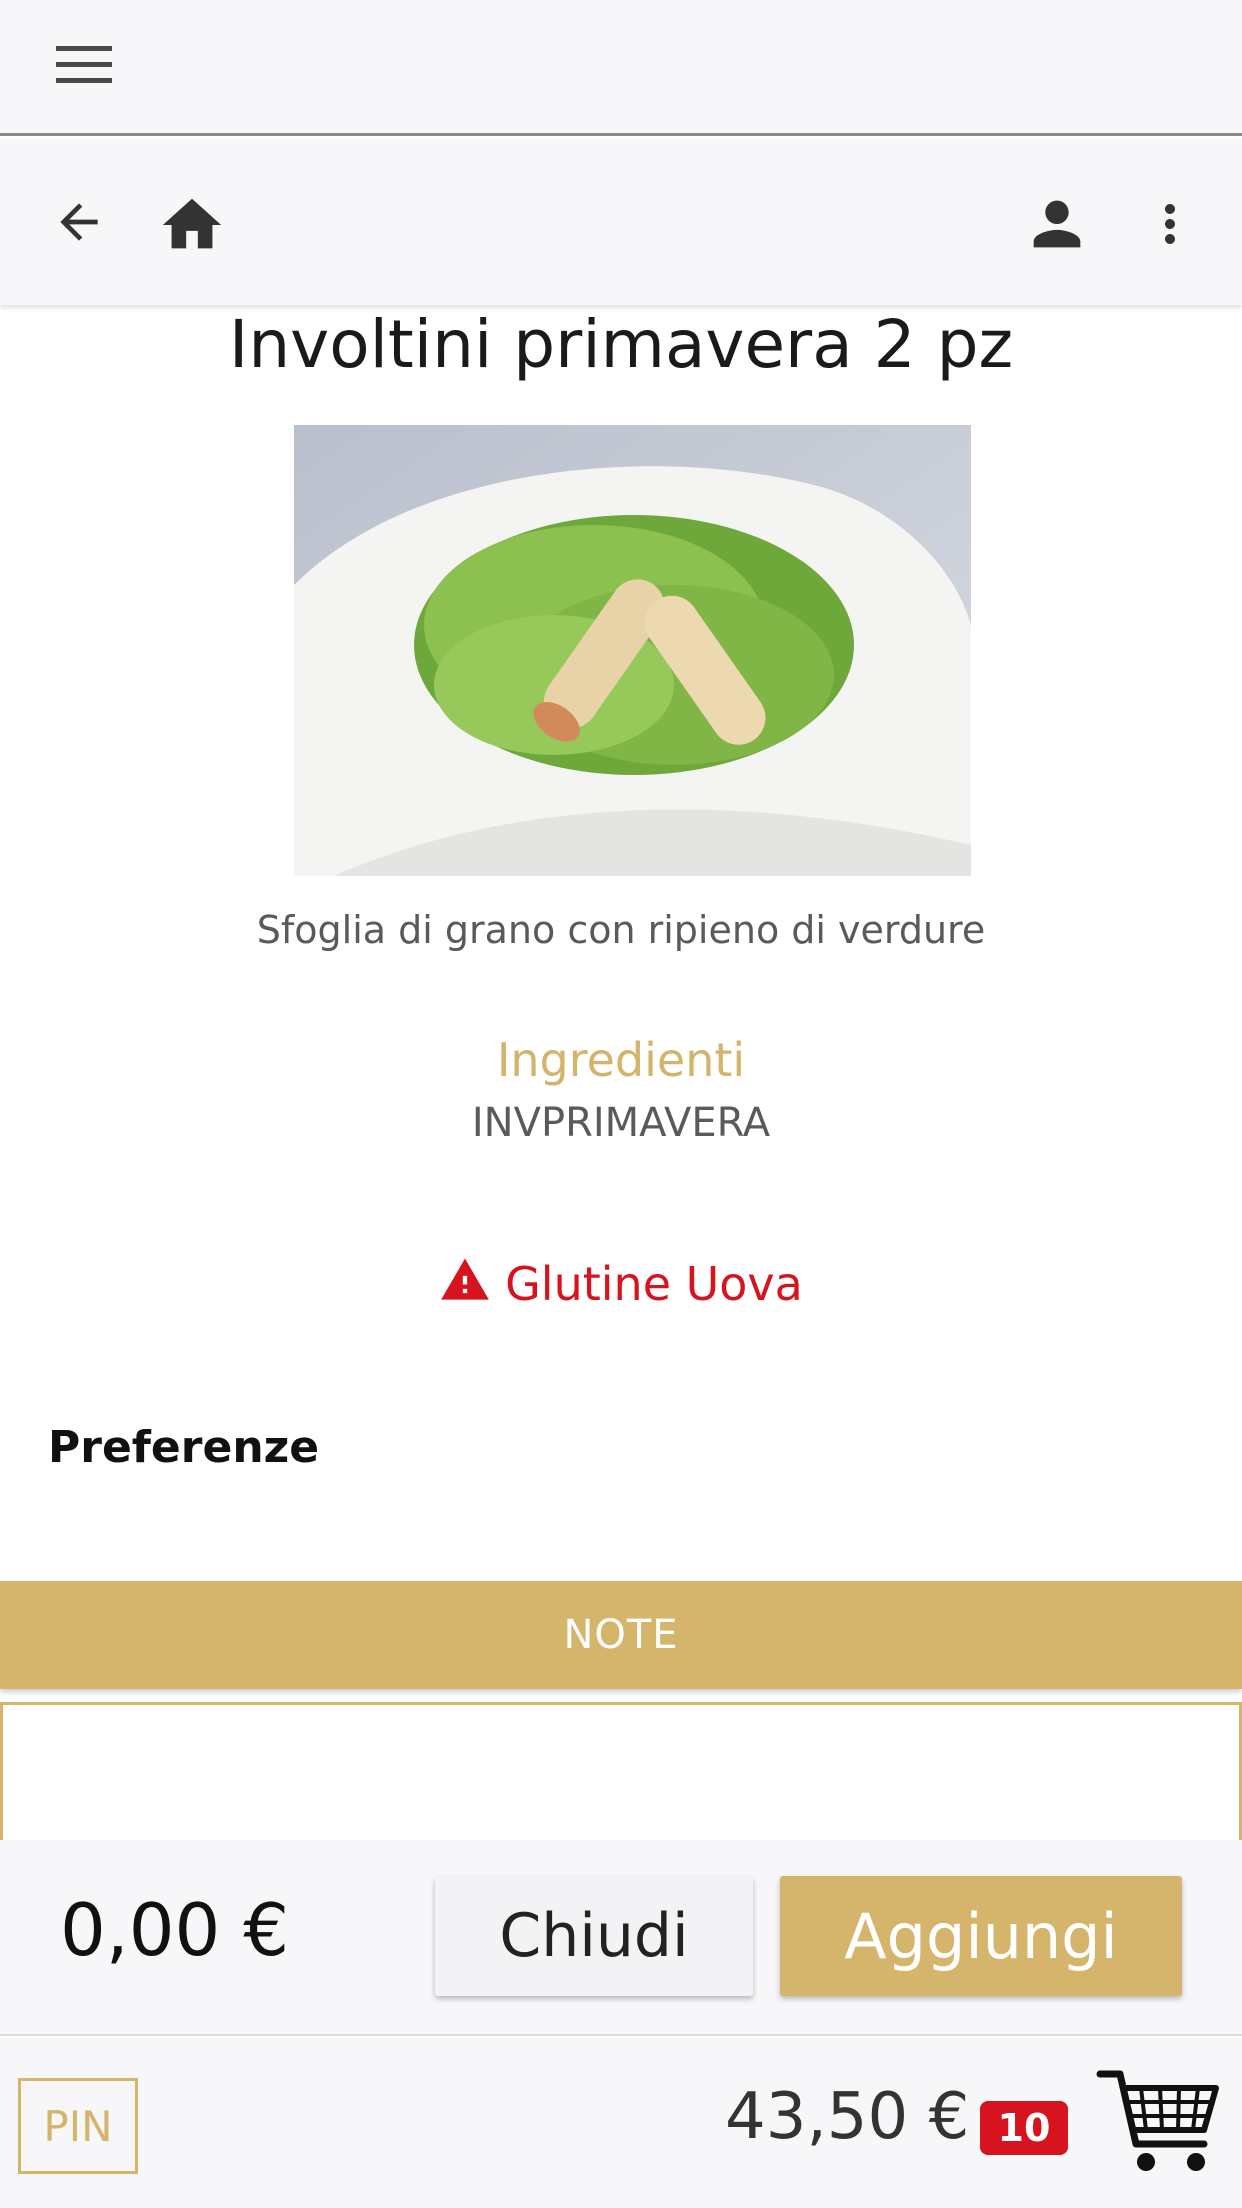 The image size is (1242, 2208). Describe the element at coordinates (621, 930) in the screenshot. I see `product-description: Sfoglia di grano con ripieno di verdure` at that location.